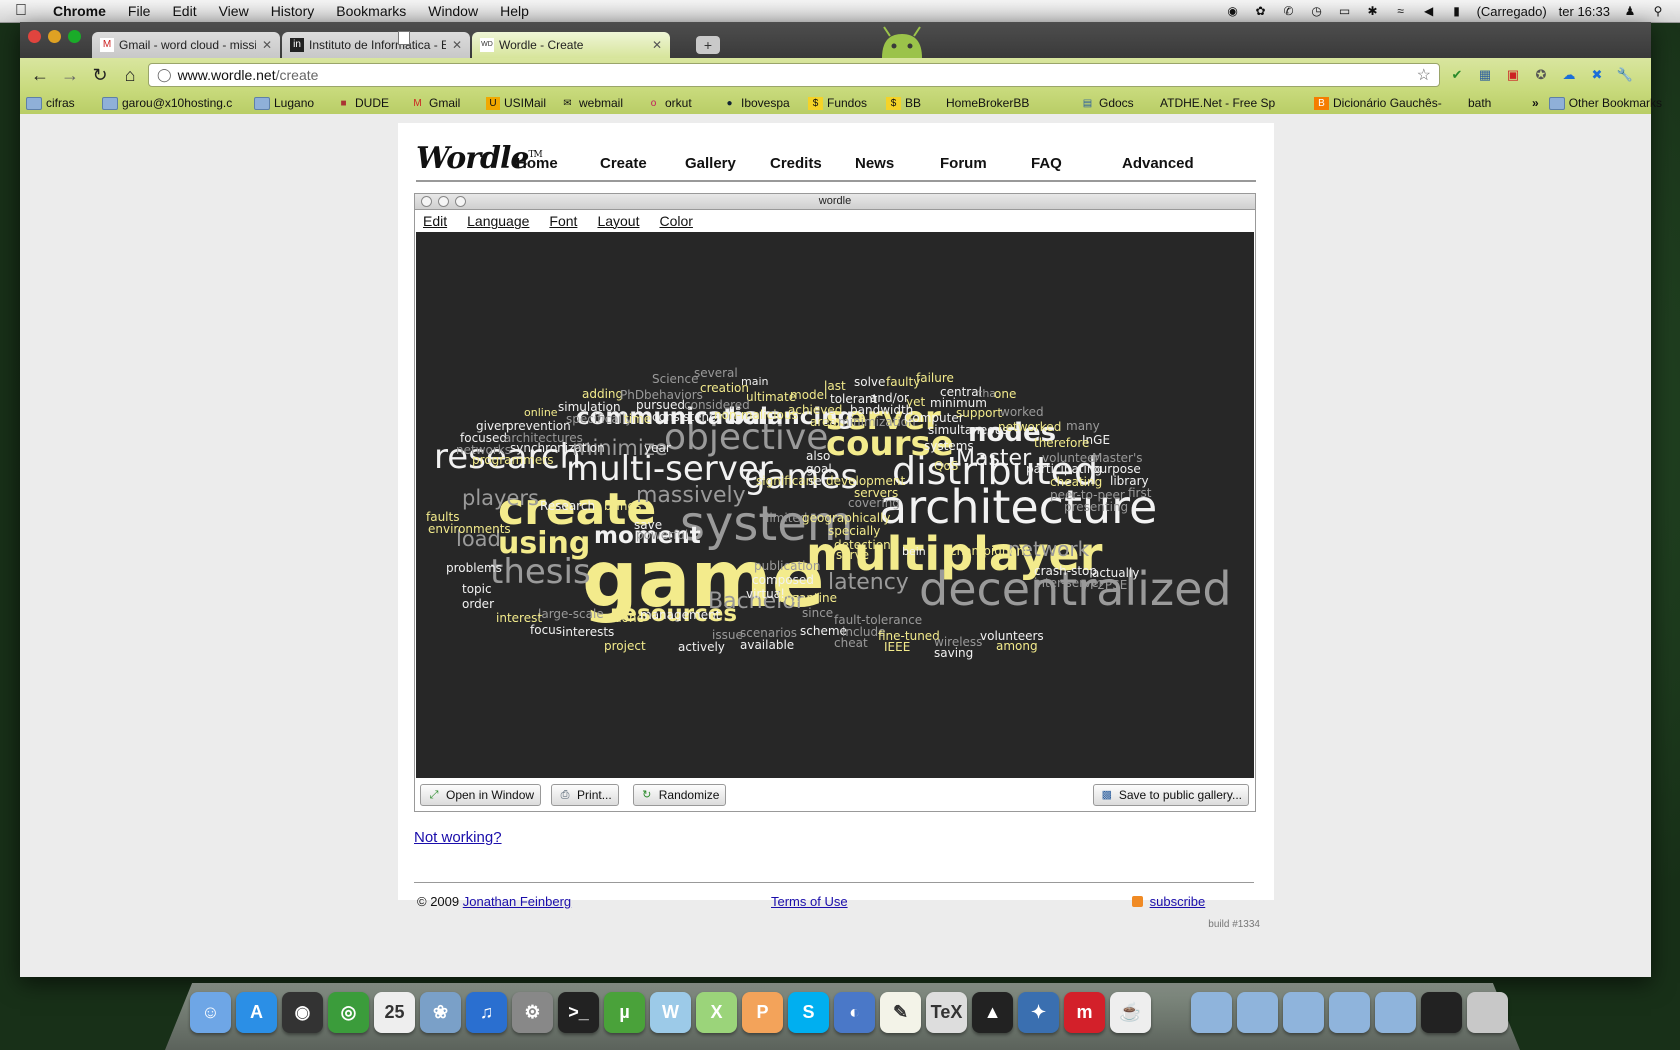  Describe the element at coordinates (1630, 11) in the screenshot. I see `user-icon: ♟` at that location.